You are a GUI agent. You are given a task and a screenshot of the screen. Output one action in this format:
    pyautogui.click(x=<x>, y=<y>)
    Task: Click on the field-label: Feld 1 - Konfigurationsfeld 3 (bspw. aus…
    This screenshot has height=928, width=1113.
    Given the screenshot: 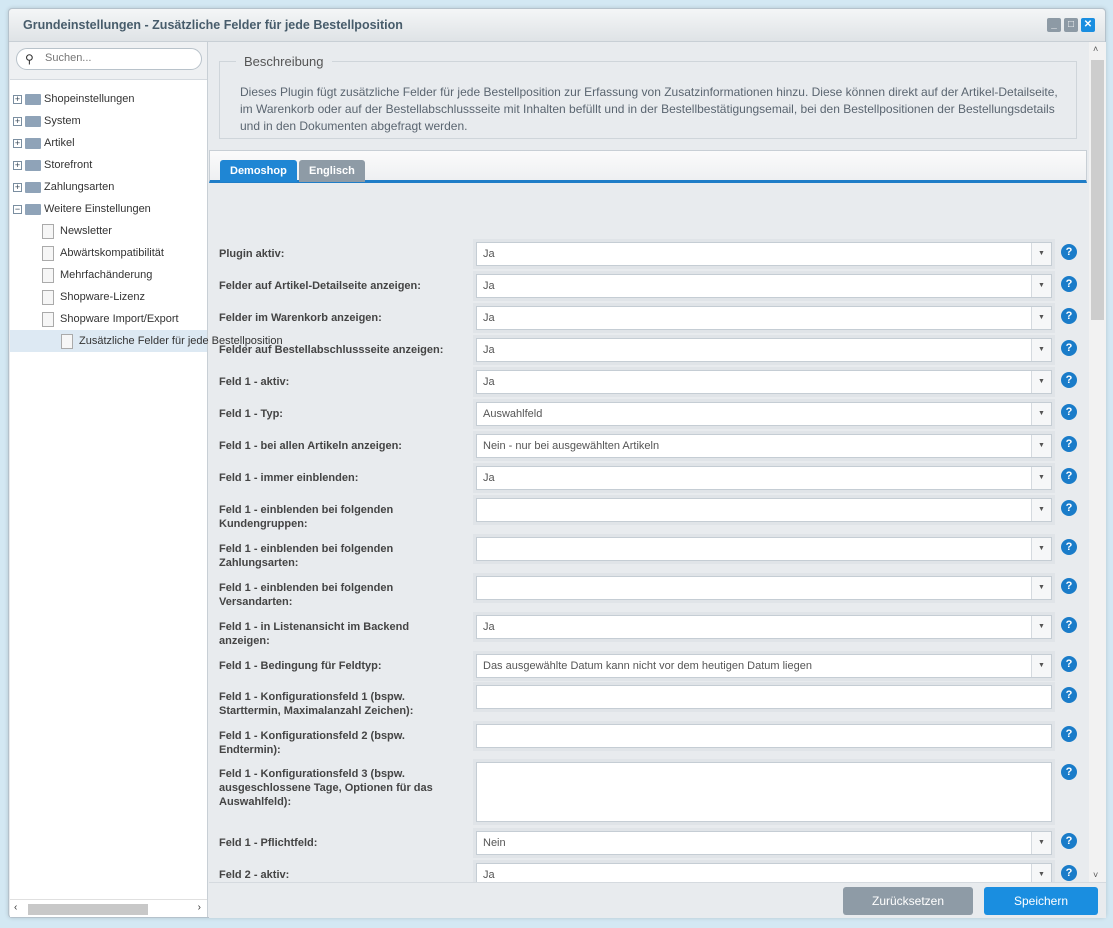 What is the action you would take?
    pyautogui.click(x=326, y=788)
    